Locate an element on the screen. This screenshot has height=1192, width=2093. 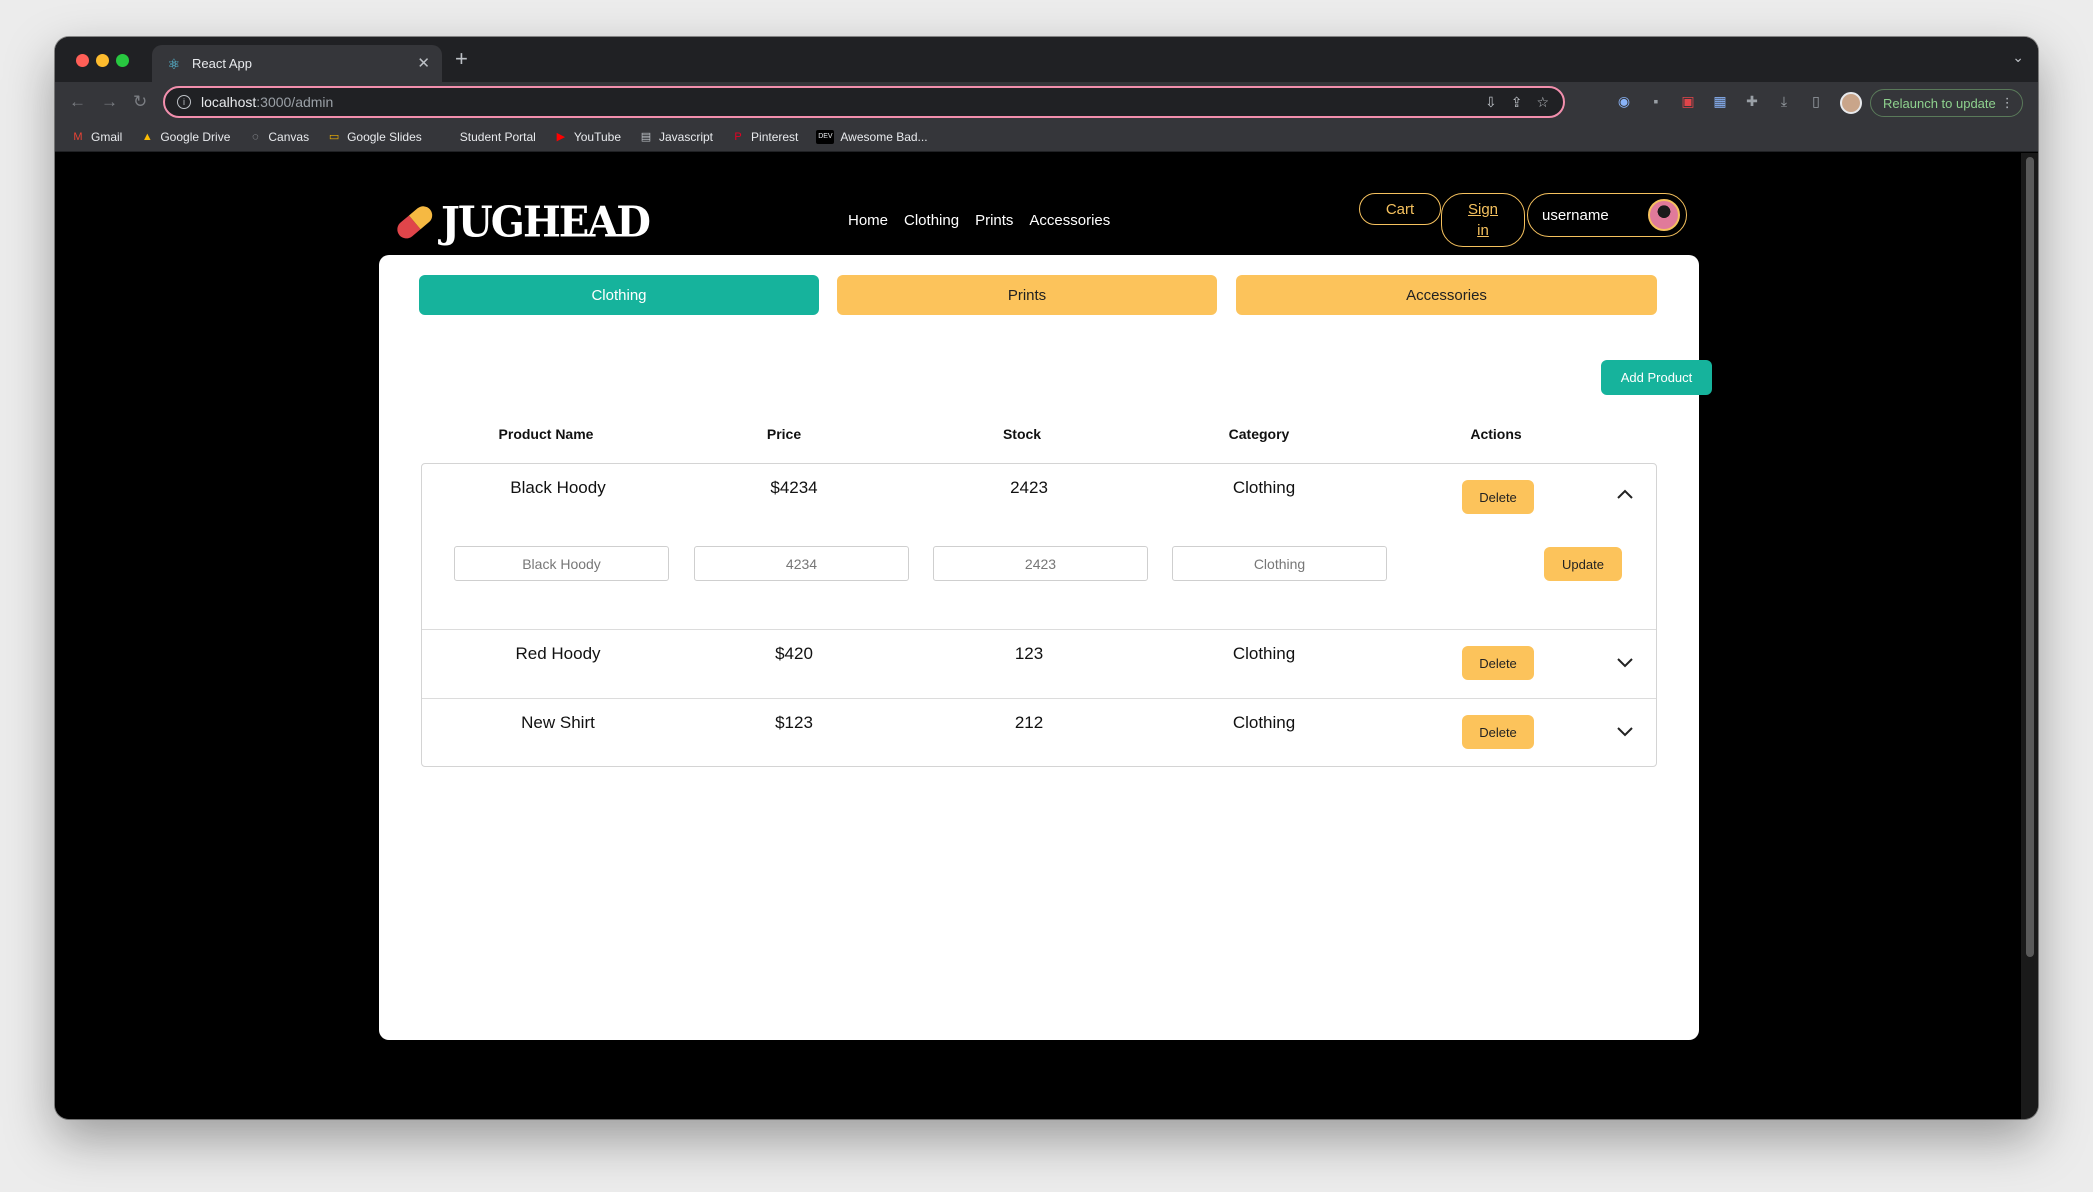
nav-prints: Prints is located at coordinates (994, 220).